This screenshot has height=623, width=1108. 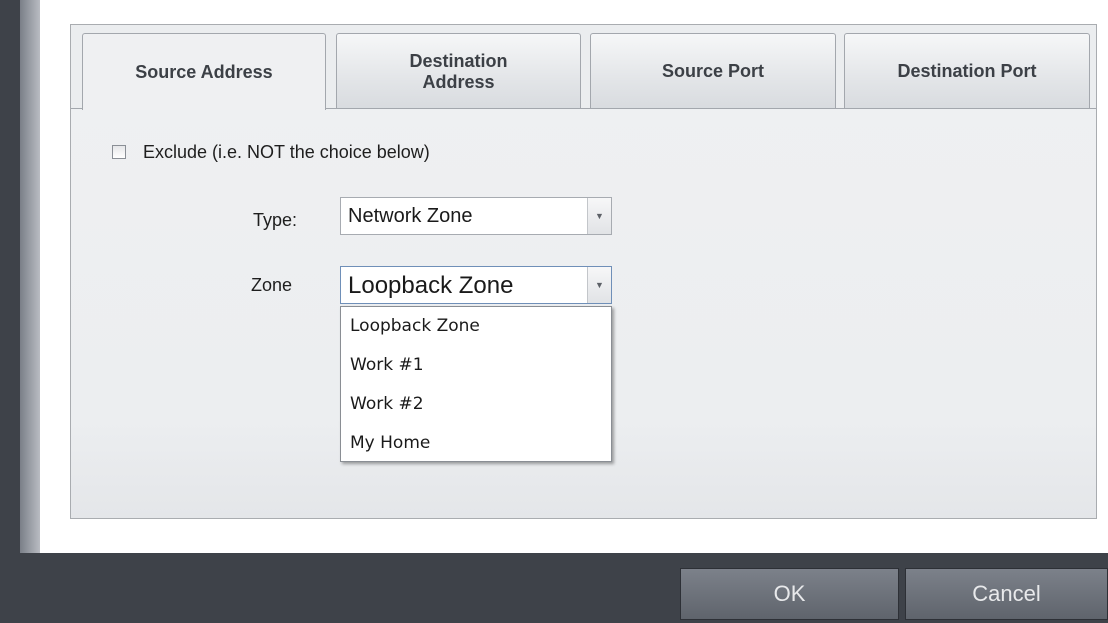 What do you see at coordinates (476, 326) in the screenshot?
I see `dropdown-option: Loopback Zone` at bounding box center [476, 326].